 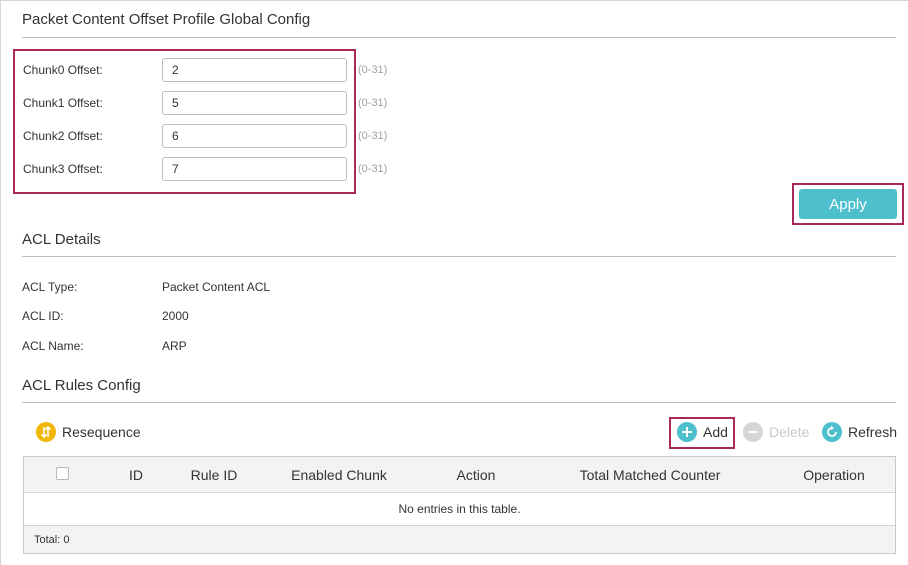 I want to click on plus-icon, so click(x=687, y=432).